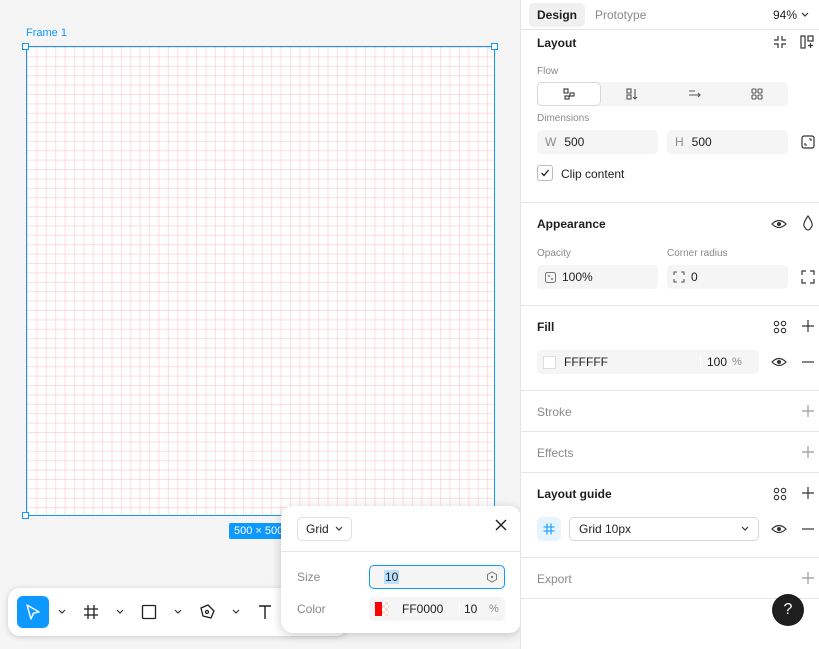 The height and width of the screenshot is (649, 819). I want to click on fill-color-field: FFFFFF 100 %, so click(648, 362).